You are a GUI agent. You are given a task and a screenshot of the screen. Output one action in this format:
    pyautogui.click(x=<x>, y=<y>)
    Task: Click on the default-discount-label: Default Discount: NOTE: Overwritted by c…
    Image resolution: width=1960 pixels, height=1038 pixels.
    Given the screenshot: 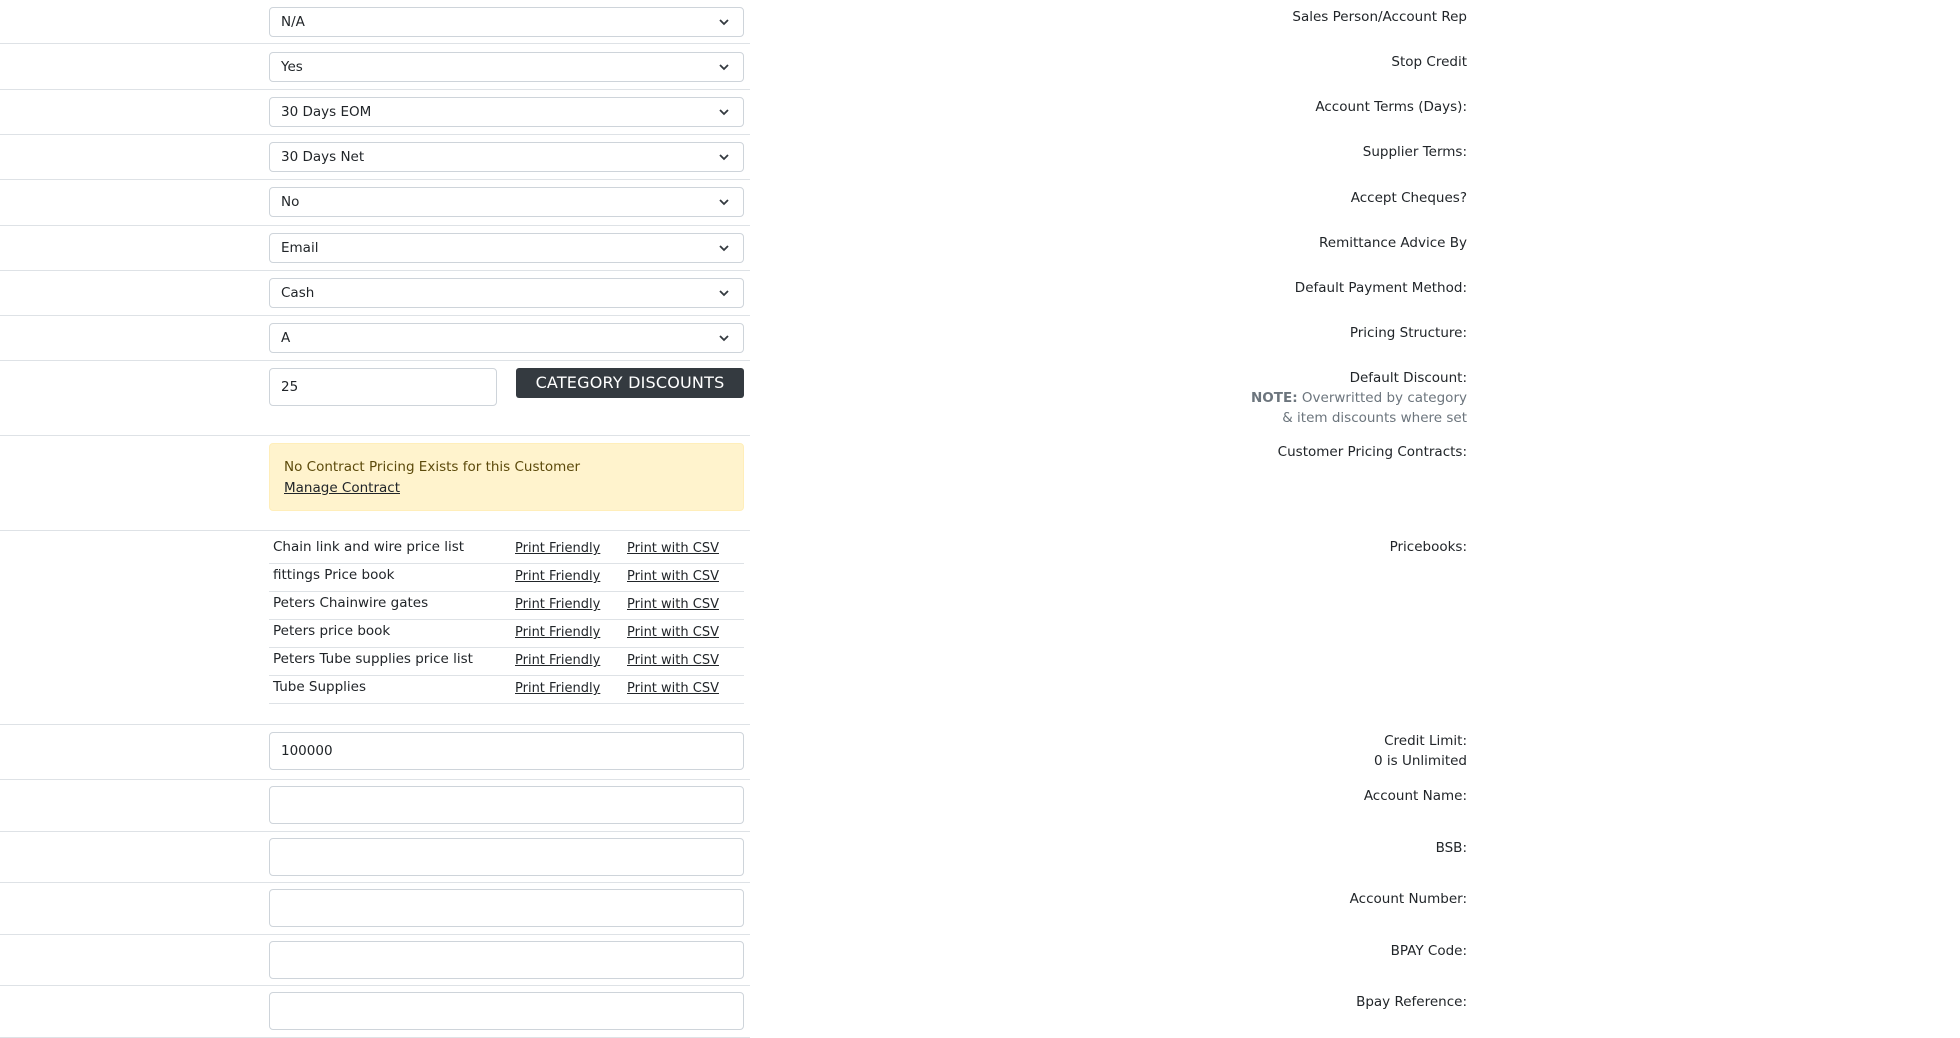 What is the action you would take?
    pyautogui.click(x=1359, y=398)
    